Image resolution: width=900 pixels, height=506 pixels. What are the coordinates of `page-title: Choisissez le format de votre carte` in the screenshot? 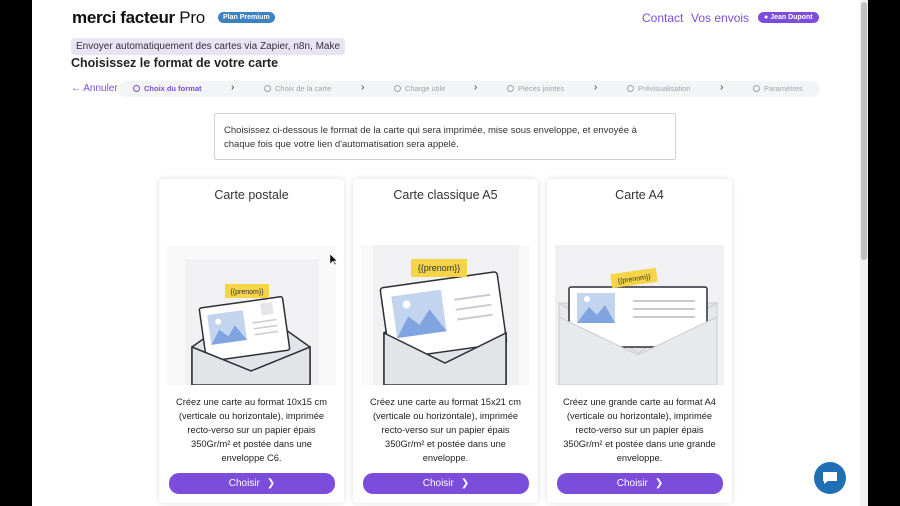 It's located at (175, 63).